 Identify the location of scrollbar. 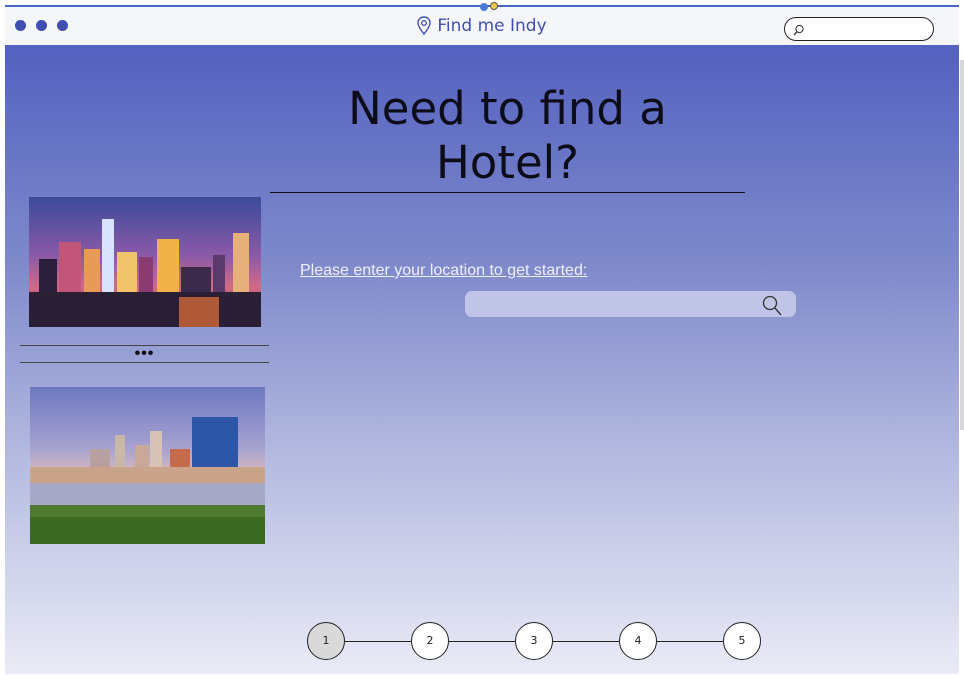
(962, 245).